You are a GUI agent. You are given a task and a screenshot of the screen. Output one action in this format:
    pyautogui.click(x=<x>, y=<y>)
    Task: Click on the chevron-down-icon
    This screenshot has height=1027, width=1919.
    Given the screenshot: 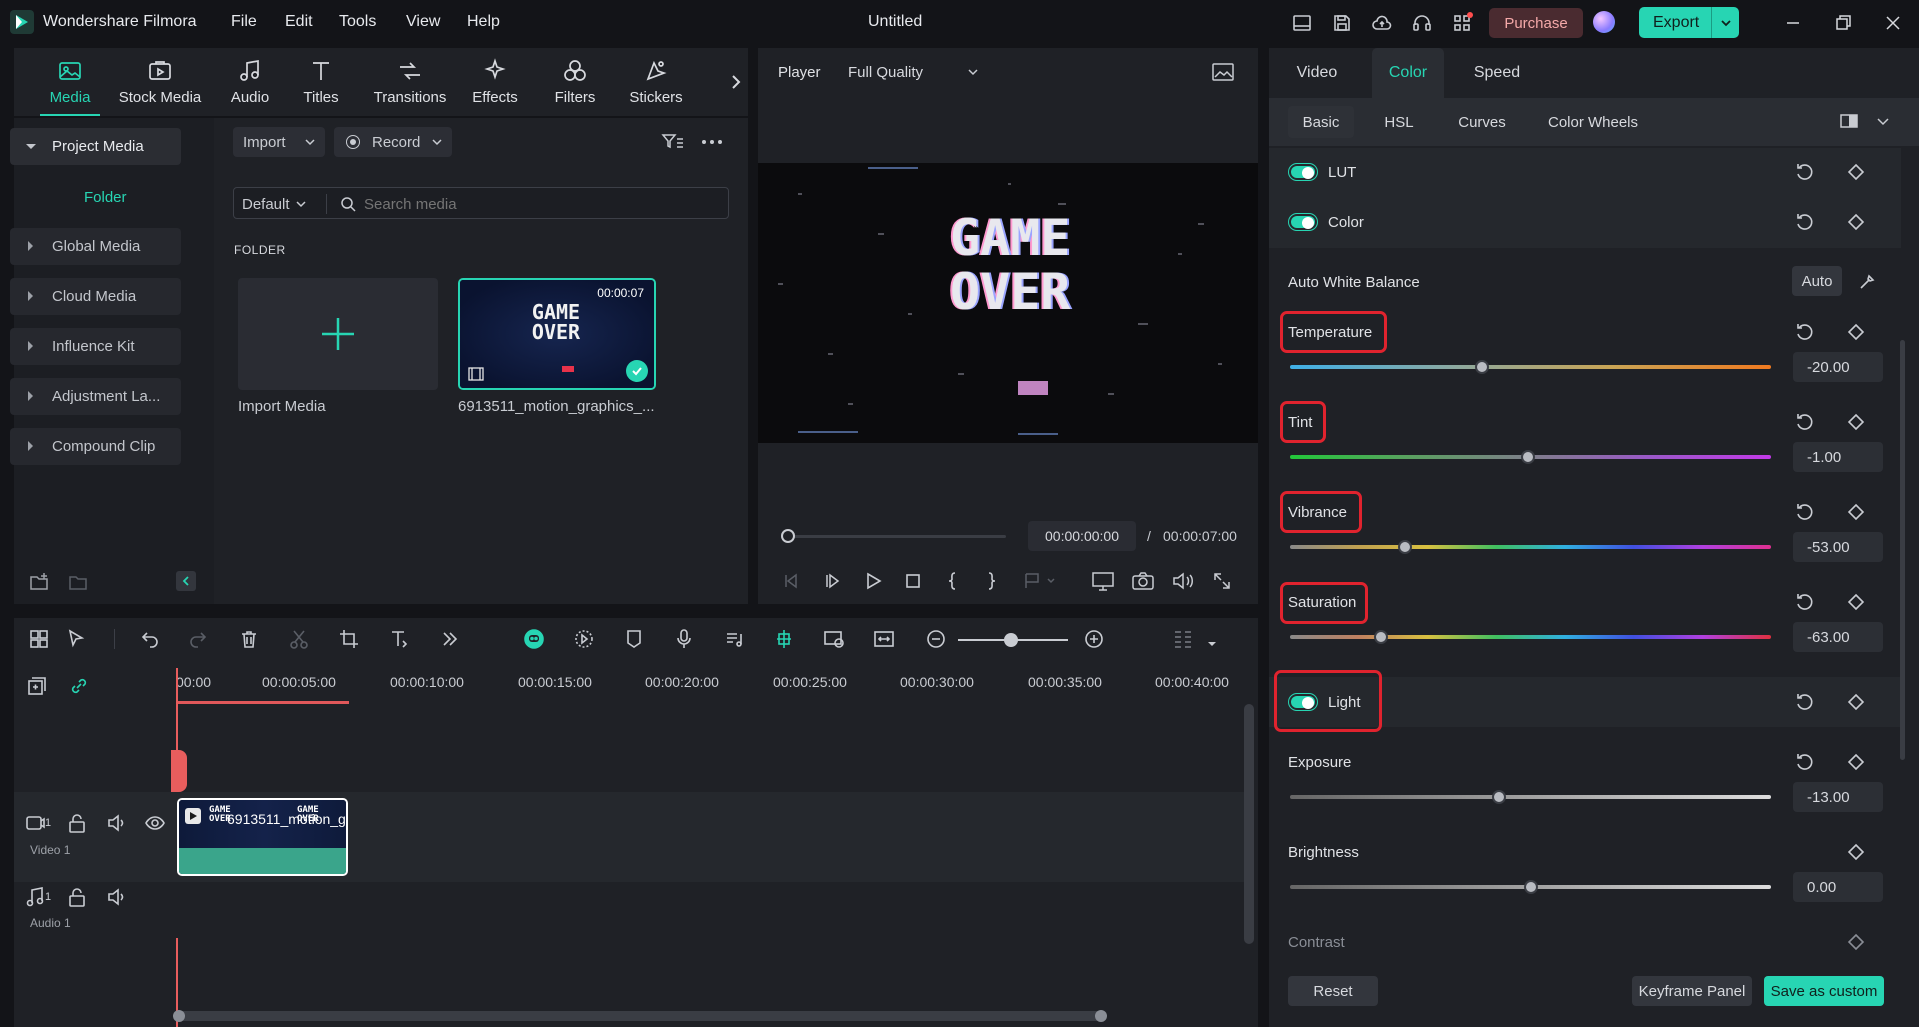 What is the action you would take?
    pyautogui.click(x=1212, y=641)
    